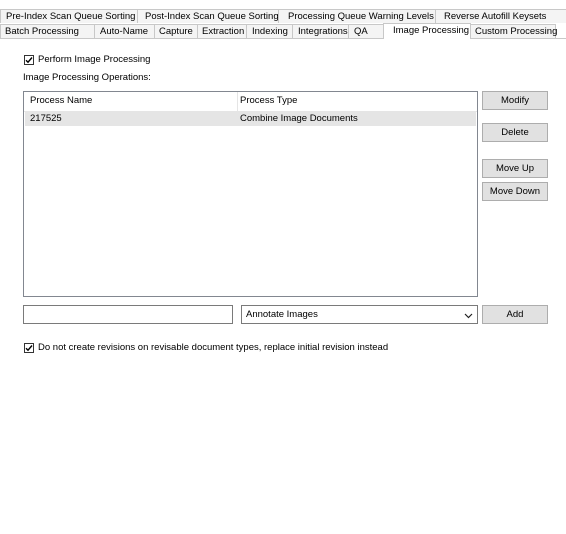  I want to click on operations-label: Image Processing Operations:, so click(87, 77).